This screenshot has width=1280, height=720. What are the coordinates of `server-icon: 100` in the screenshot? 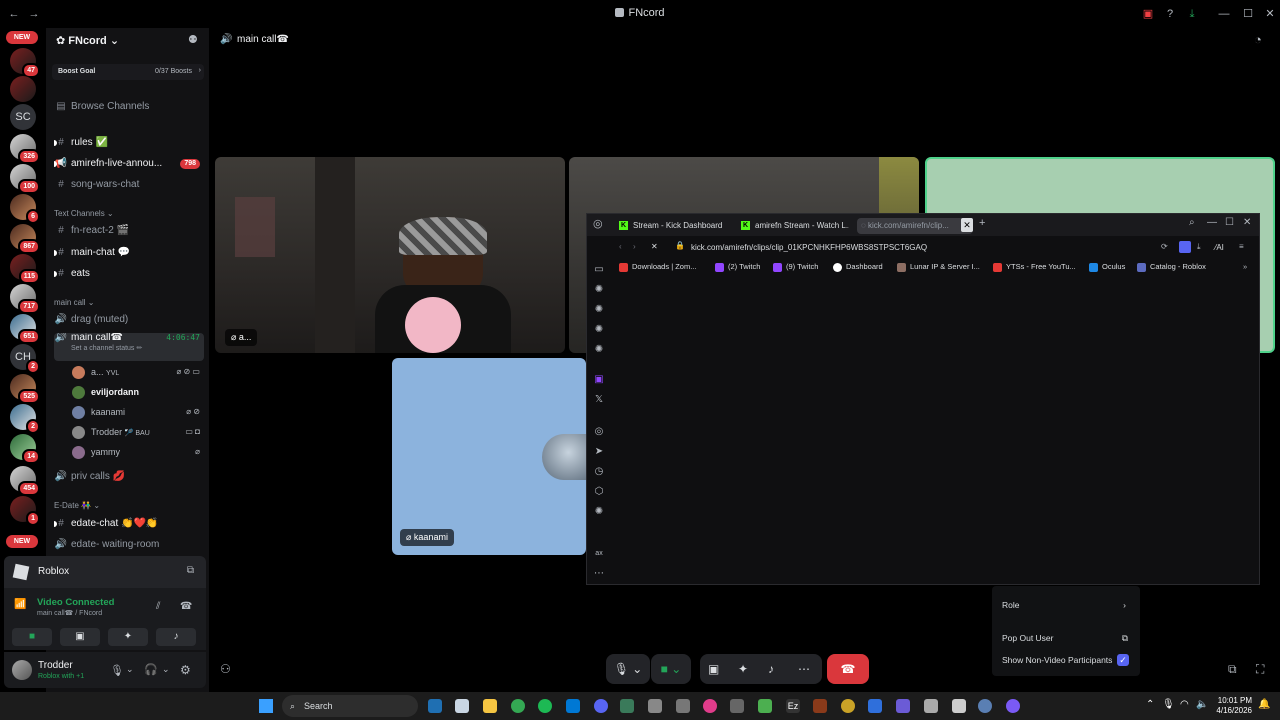 It's located at (25, 179).